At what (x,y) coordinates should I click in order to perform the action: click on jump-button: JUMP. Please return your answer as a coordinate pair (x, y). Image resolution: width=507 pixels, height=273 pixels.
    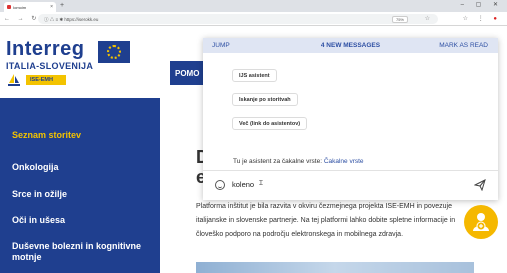
    Looking at the image, I should click on (221, 45).